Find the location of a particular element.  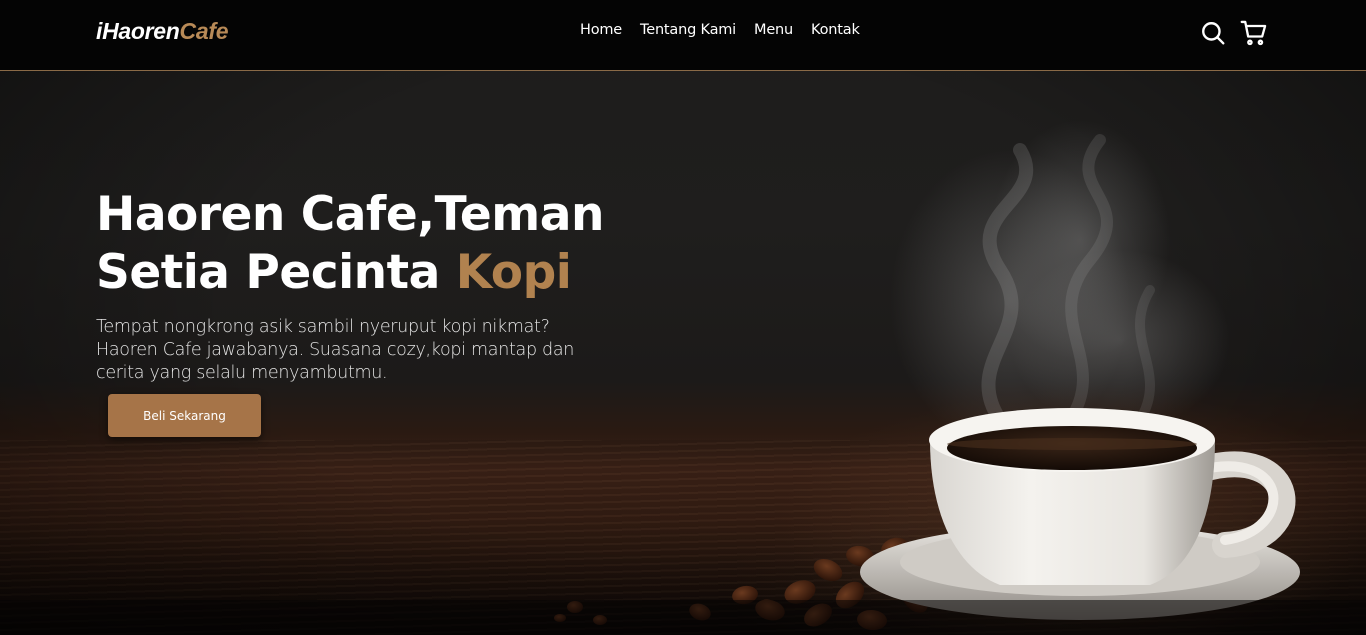

nav-link-kontak: Kontak is located at coordinates (835, 30).